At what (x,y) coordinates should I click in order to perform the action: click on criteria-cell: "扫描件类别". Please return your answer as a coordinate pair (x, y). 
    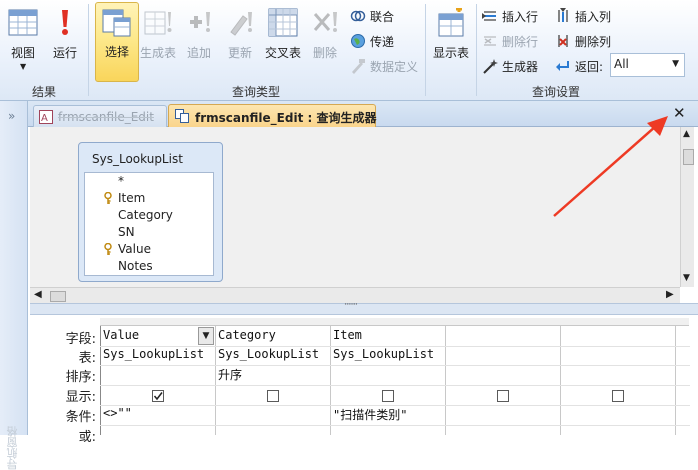
    Looking at the image, I should click on (388, 415).